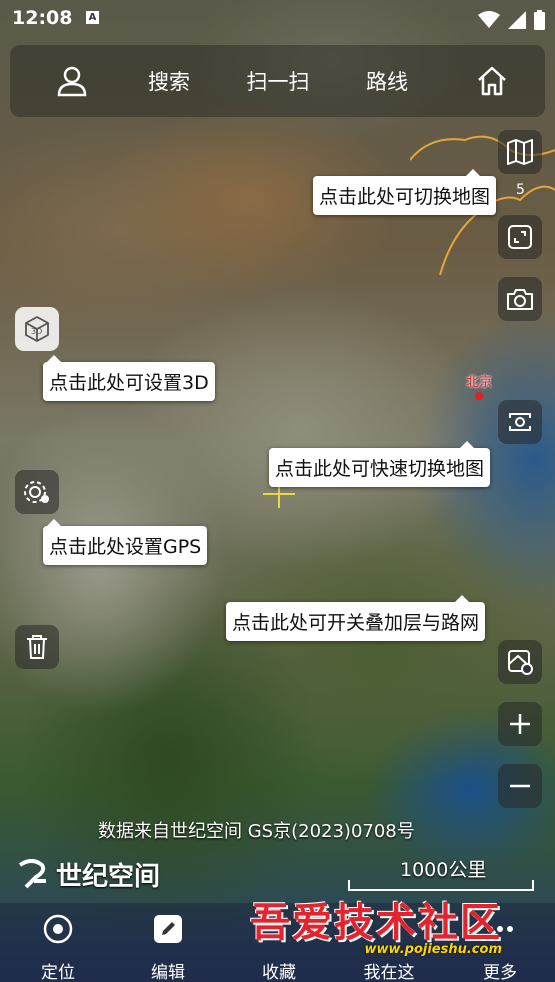 The width and height of the screenshot is (555, 982). I want to click on tip-set-3d: 点击此处可设置3D, so click(129, 378).